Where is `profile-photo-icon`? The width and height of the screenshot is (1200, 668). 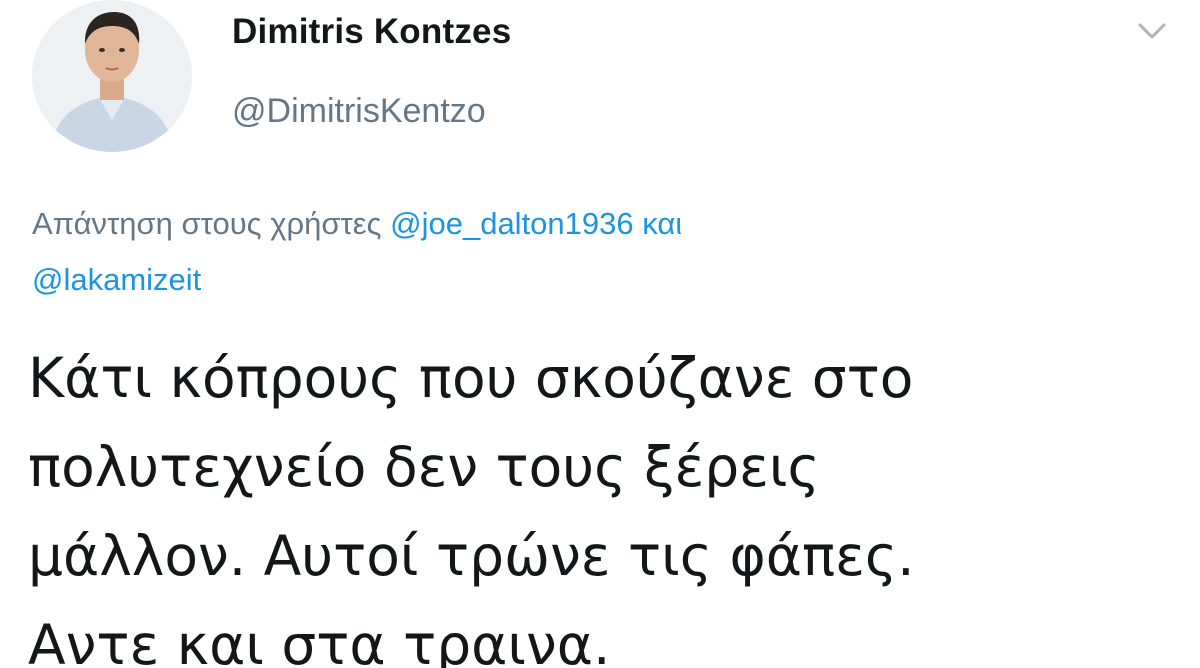
profile-photo-icon is located at coordinates (112, 76).